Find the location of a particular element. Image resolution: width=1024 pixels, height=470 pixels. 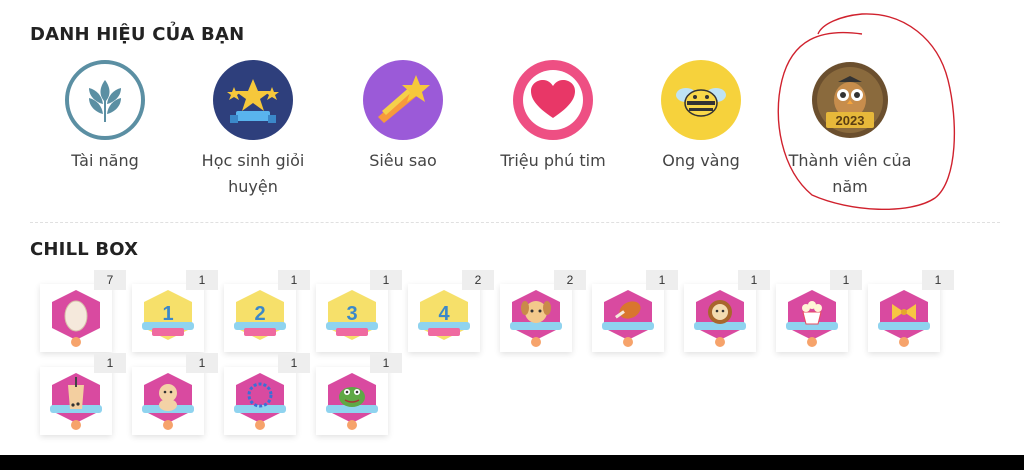

stars-trophy-icon is located at coordinates (253, 100).